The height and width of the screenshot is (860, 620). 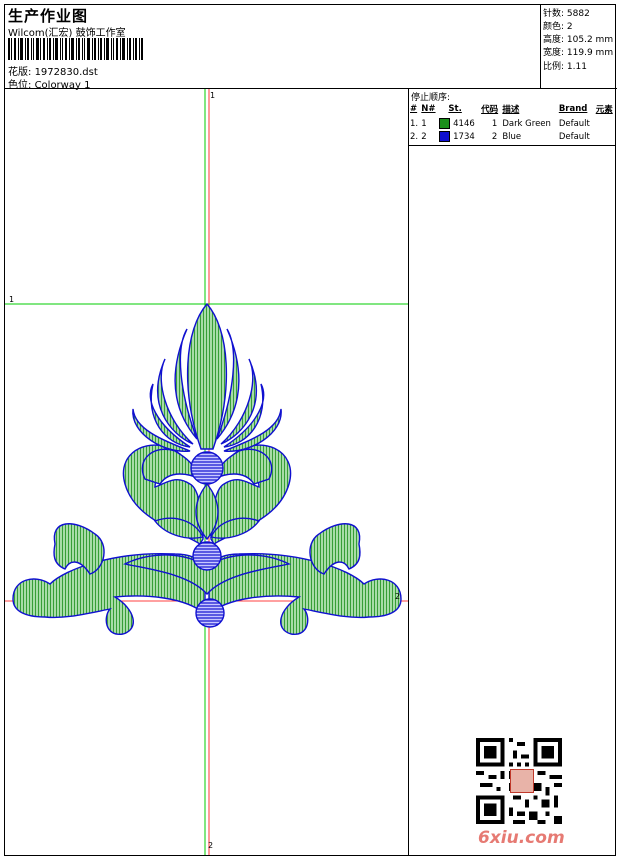 What do you see at coordinates (604, 110) in the screenshot?
I see `col-element: 元素` at bounding box center [604, 110].